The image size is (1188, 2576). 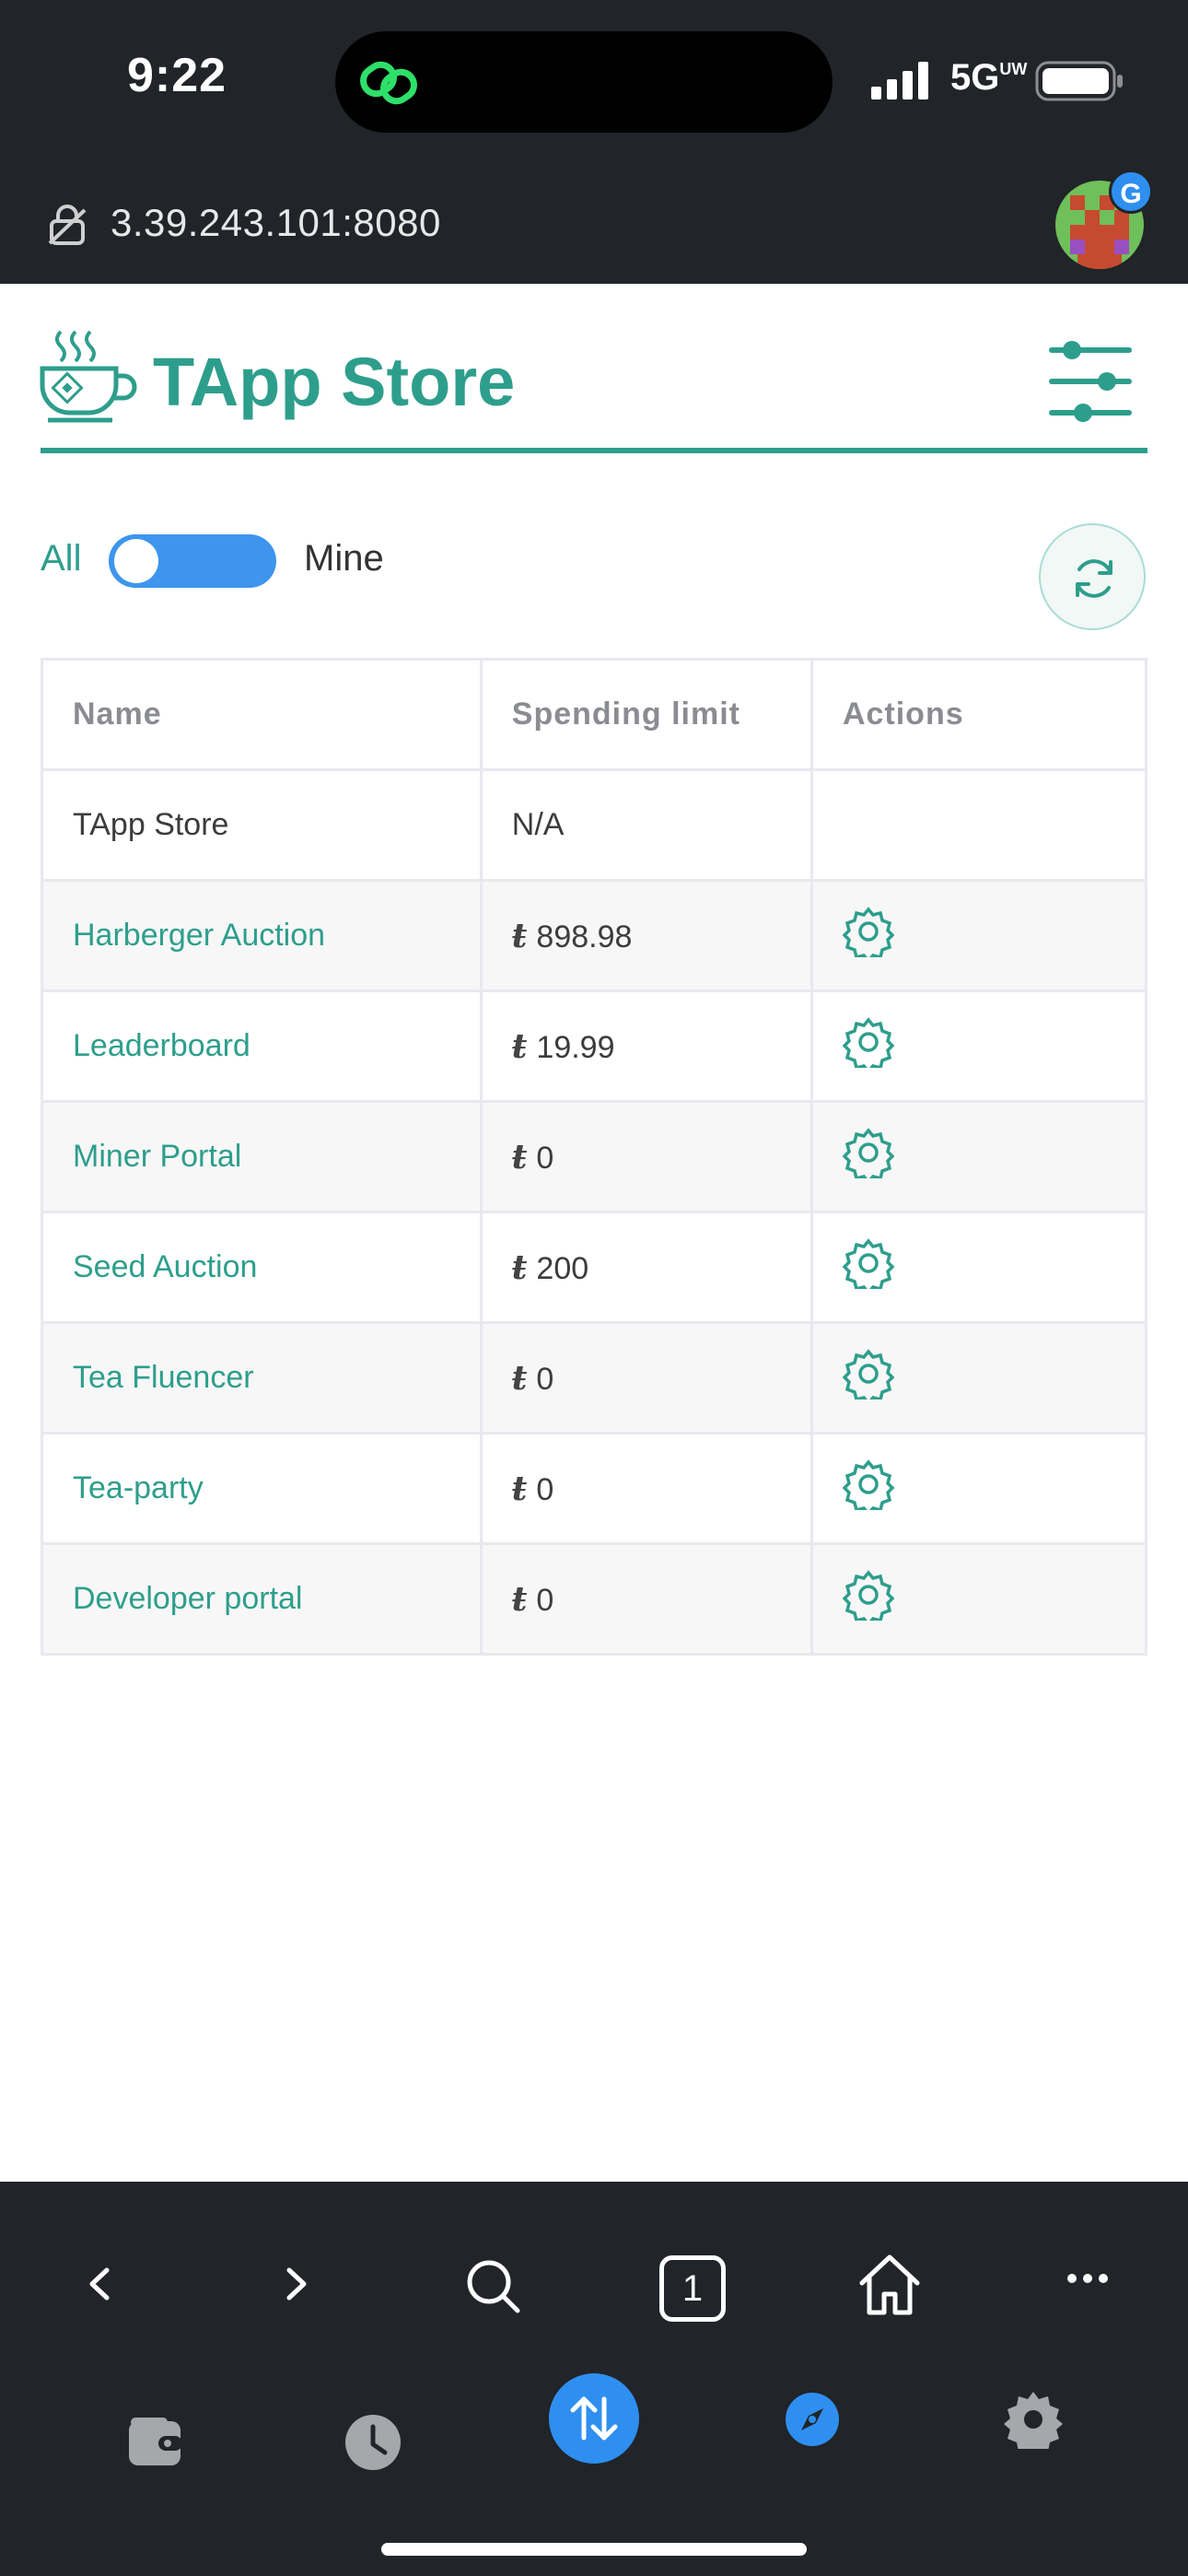 What do you see at coordinates (812, 2422) in the screenshot?
I see `explore-icon` at bounding box center [812, 2422].